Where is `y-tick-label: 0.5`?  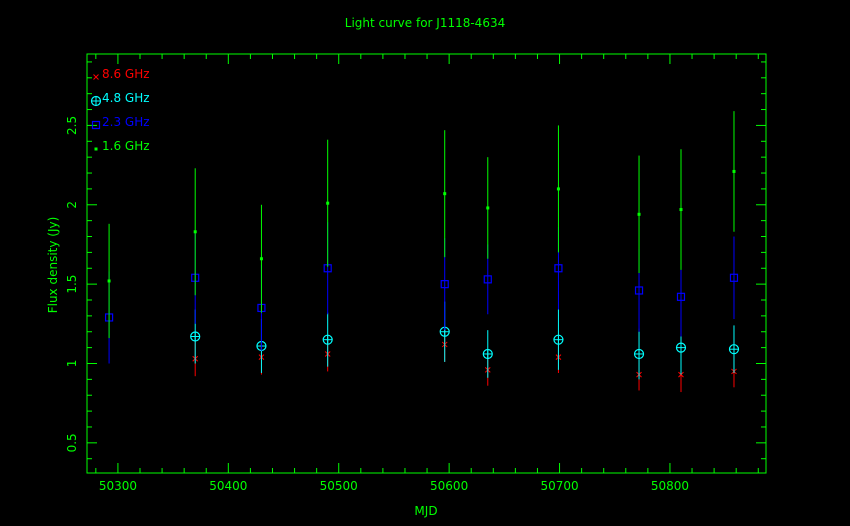 y-tick-label: 0.5 is located at coordinates (72, 442).